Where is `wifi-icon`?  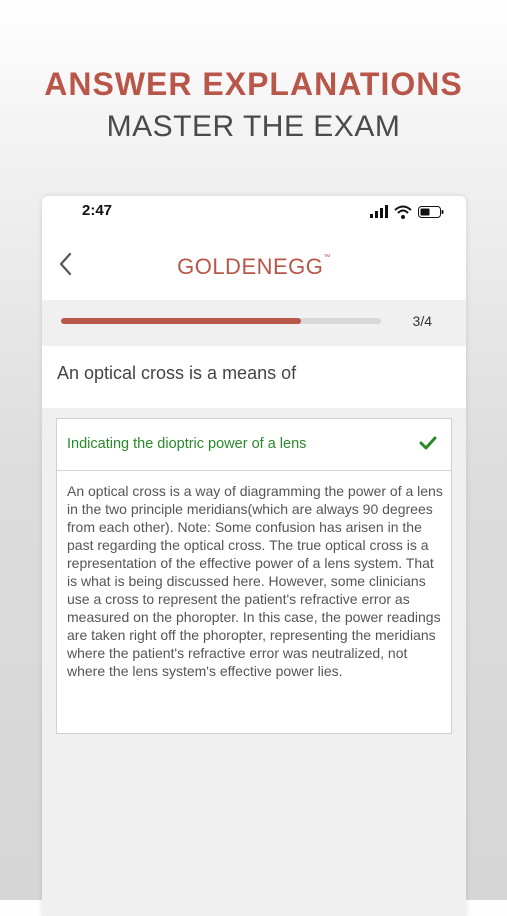 wifi-icon is located at coordinates (403, 212).